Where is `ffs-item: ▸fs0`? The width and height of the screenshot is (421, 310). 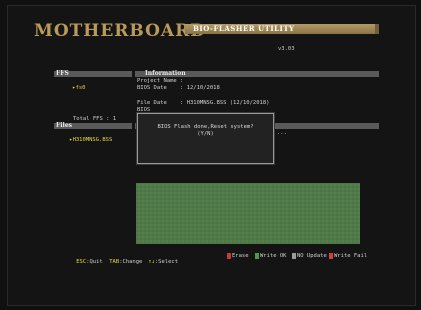 ffs-item: ▸fs0 is located at coordinates (72, 88).